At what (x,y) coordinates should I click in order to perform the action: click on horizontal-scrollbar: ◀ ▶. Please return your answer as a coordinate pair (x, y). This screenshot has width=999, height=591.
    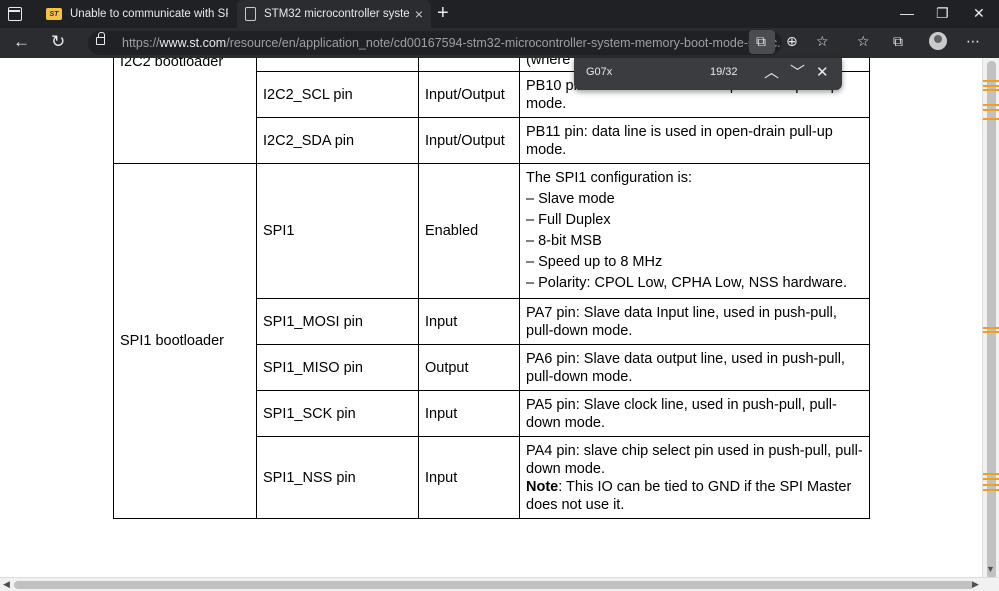
    Looking at the image, I should click on (499, 584).